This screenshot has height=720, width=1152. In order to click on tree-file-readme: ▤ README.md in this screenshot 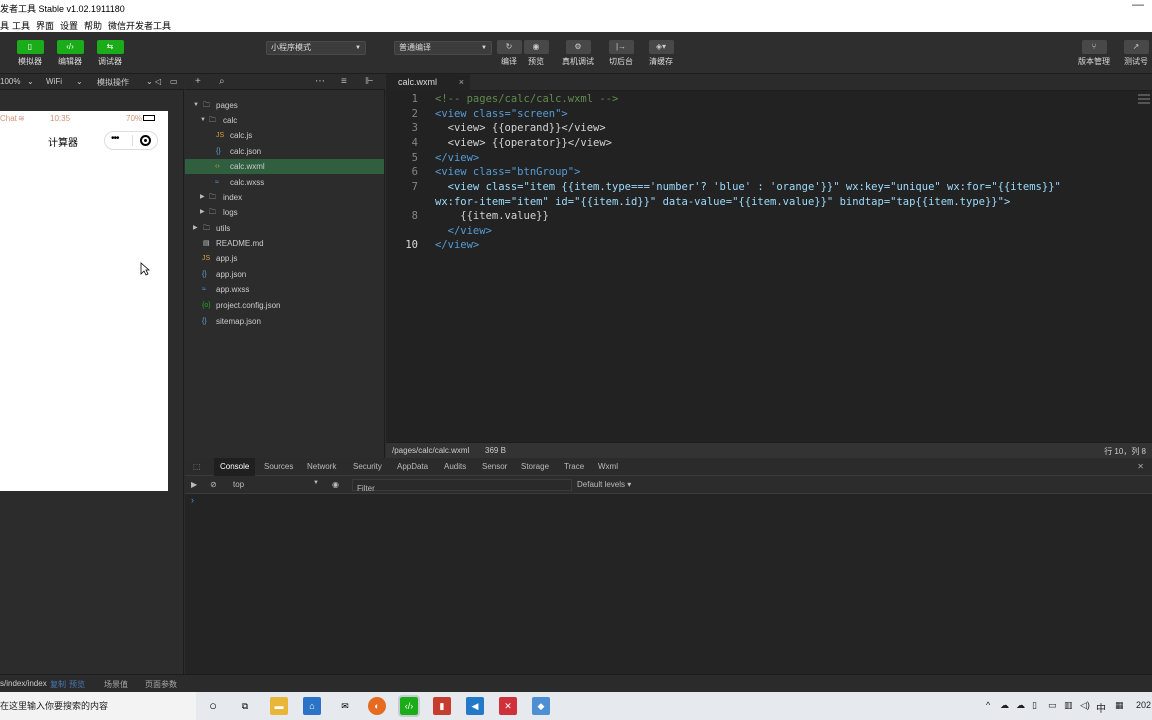, I will do `click(284, 243)`.